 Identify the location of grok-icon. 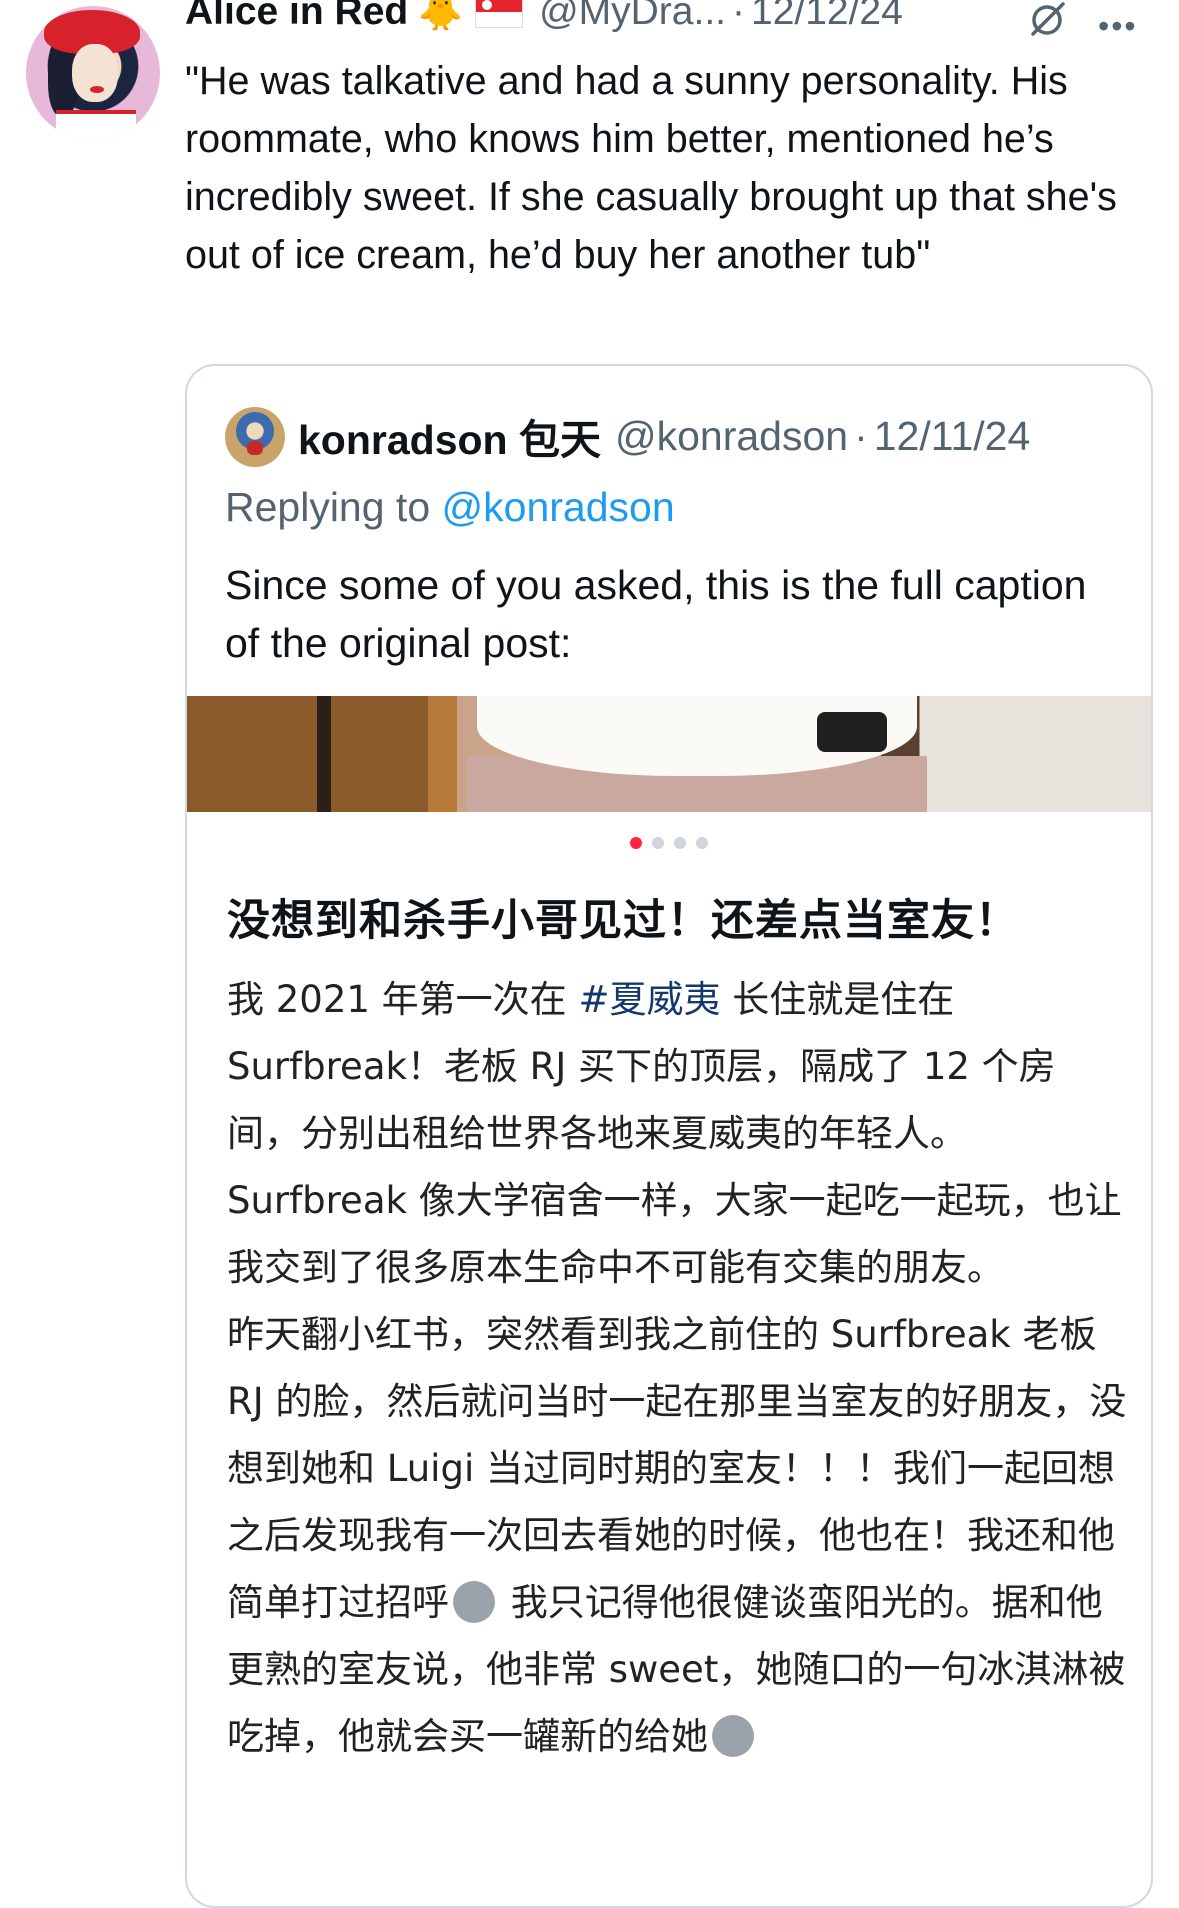
(1047, 21).